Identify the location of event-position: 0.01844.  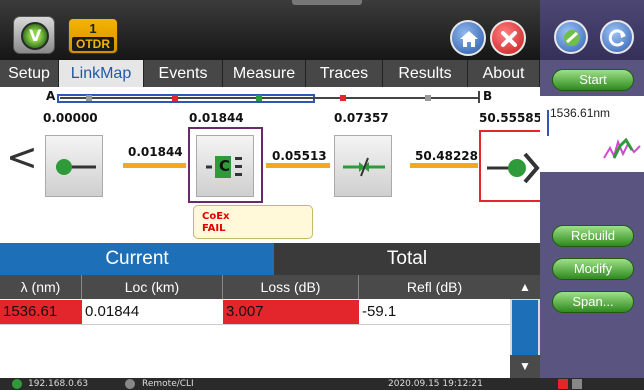
(216, 118).